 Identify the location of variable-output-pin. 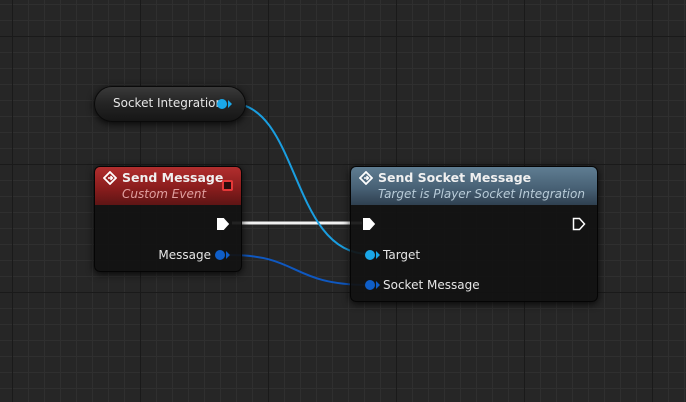
(222, 104).